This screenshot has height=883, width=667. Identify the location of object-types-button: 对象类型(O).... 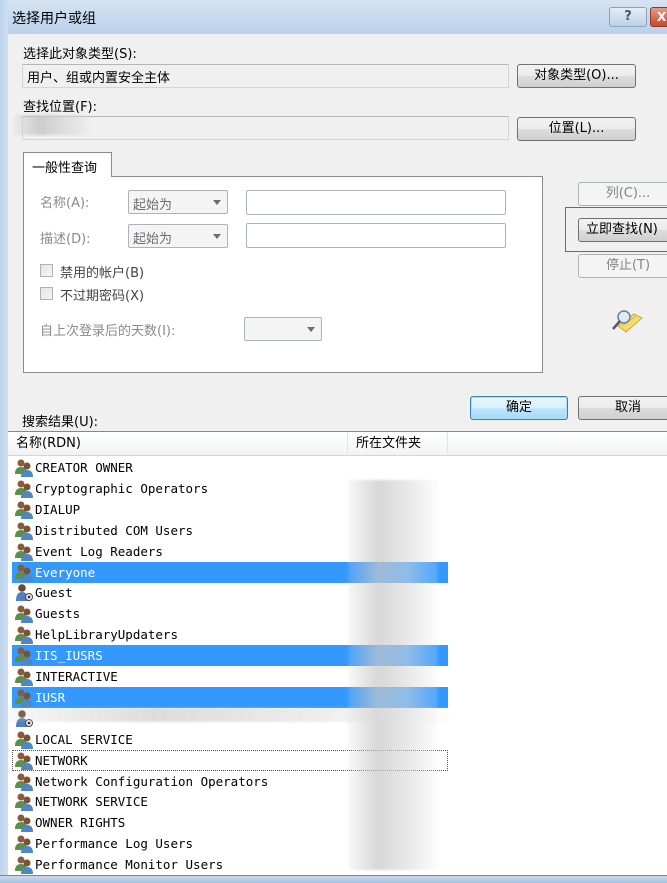
(576, 76).